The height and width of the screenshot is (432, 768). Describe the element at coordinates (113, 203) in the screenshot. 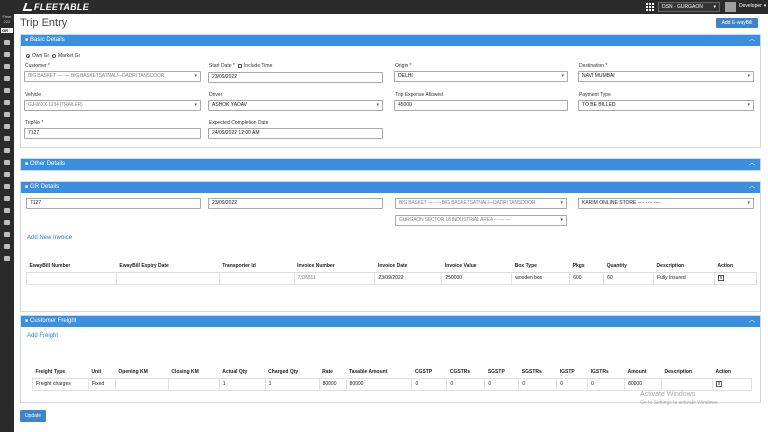

I see `gr-number-field: 7127` at that location.